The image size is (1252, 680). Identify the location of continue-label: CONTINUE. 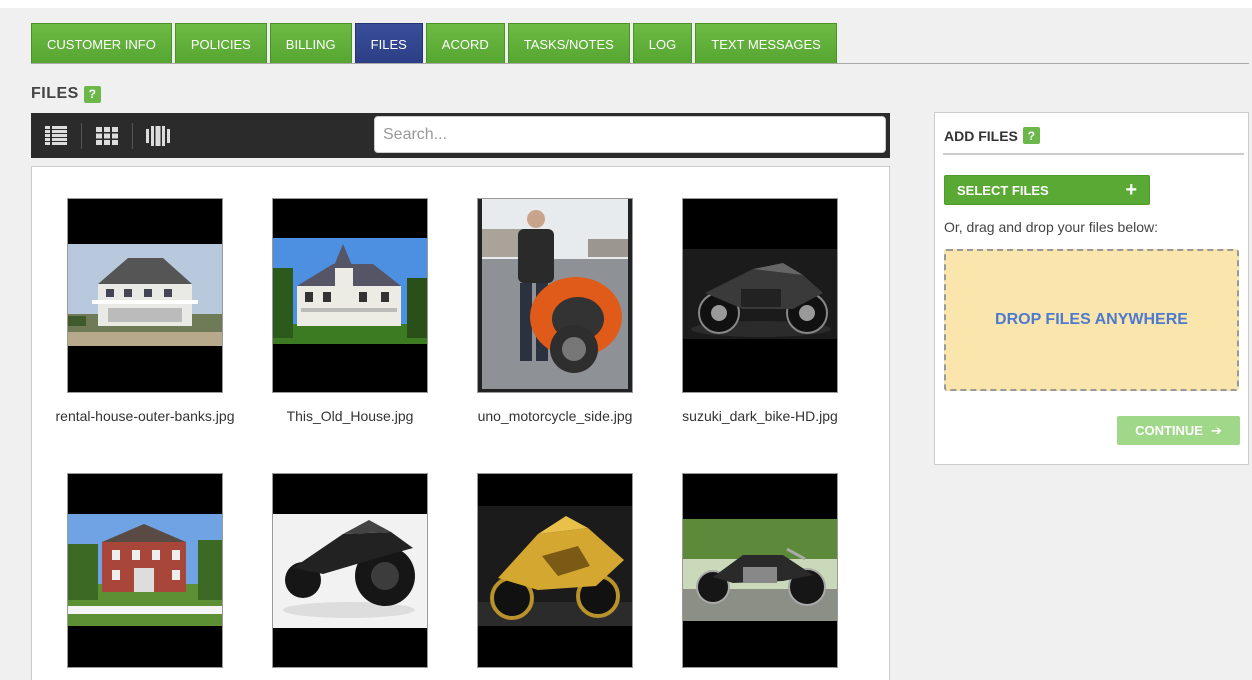
(1169, 430).